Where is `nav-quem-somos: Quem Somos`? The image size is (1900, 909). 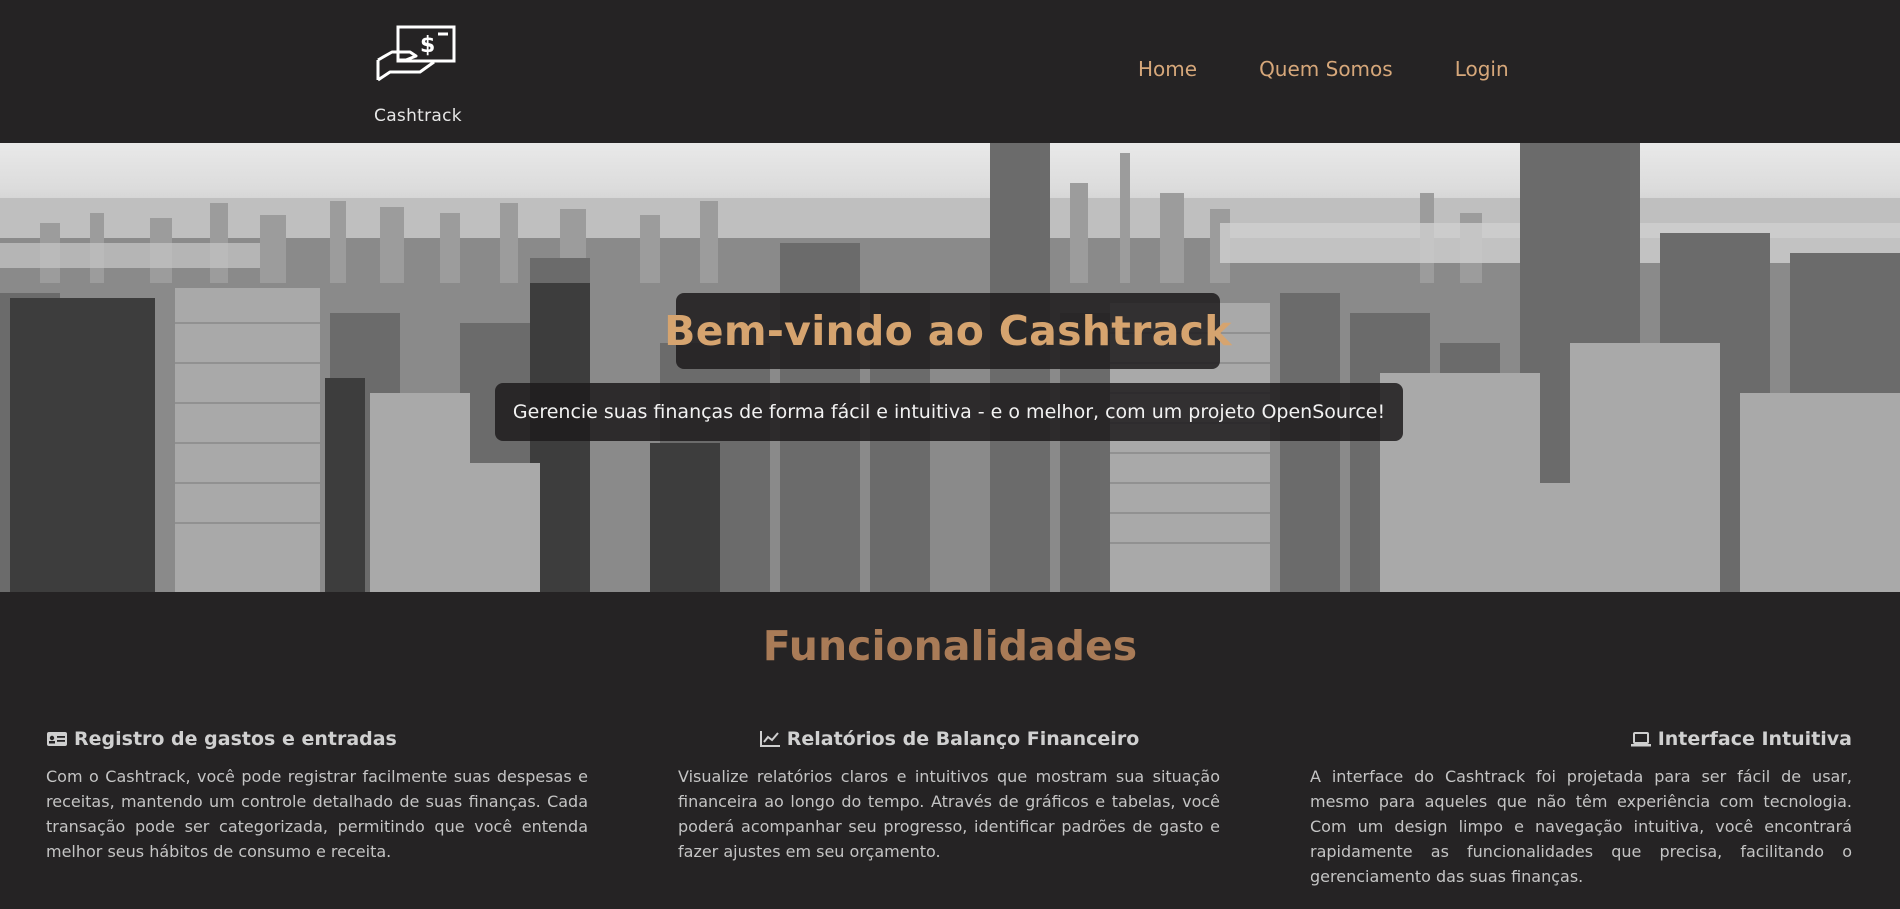 nav-quem-somos: Quem Somos is located at coordinates (1326, 69).